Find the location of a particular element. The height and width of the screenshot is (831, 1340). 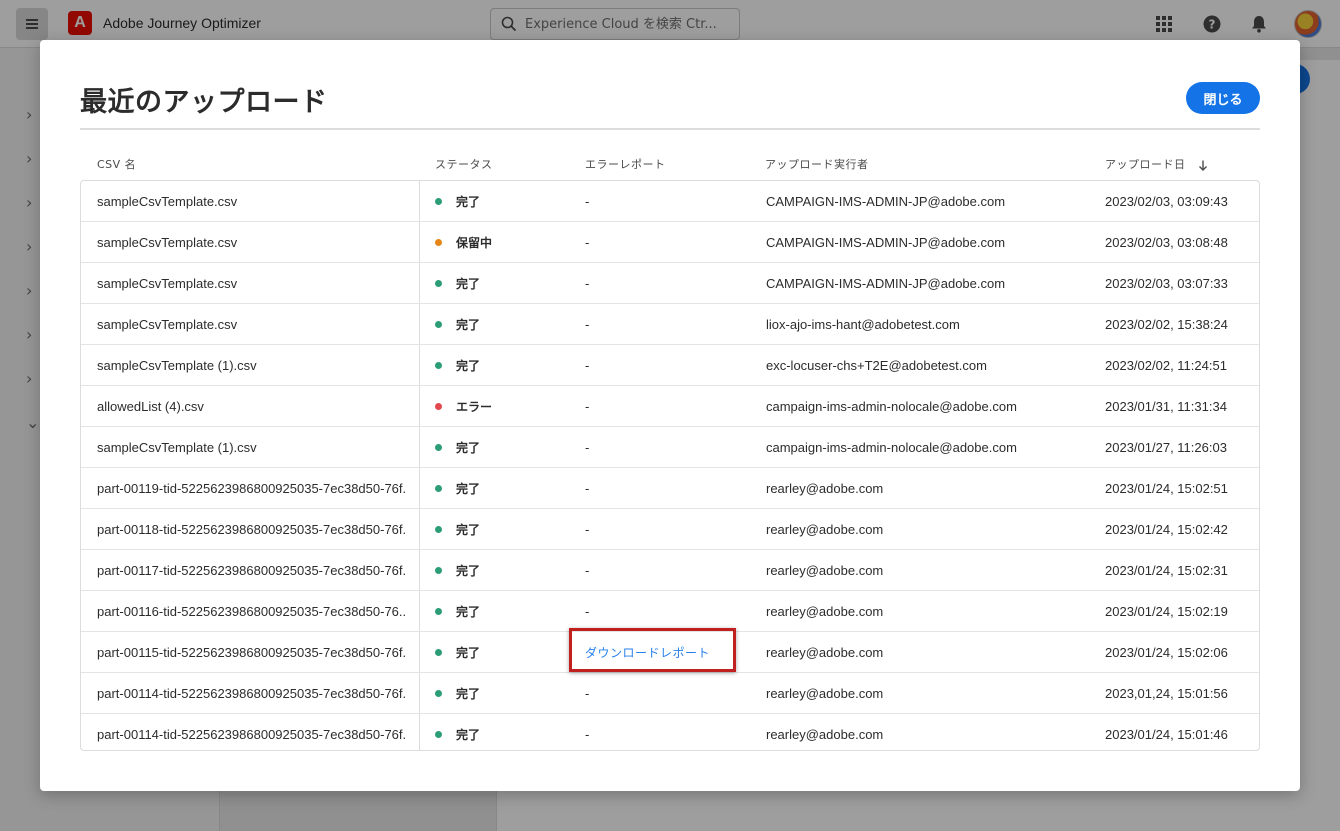

column-header-upload-date-label: アップロード日 is located at coordinates (1145, 164).